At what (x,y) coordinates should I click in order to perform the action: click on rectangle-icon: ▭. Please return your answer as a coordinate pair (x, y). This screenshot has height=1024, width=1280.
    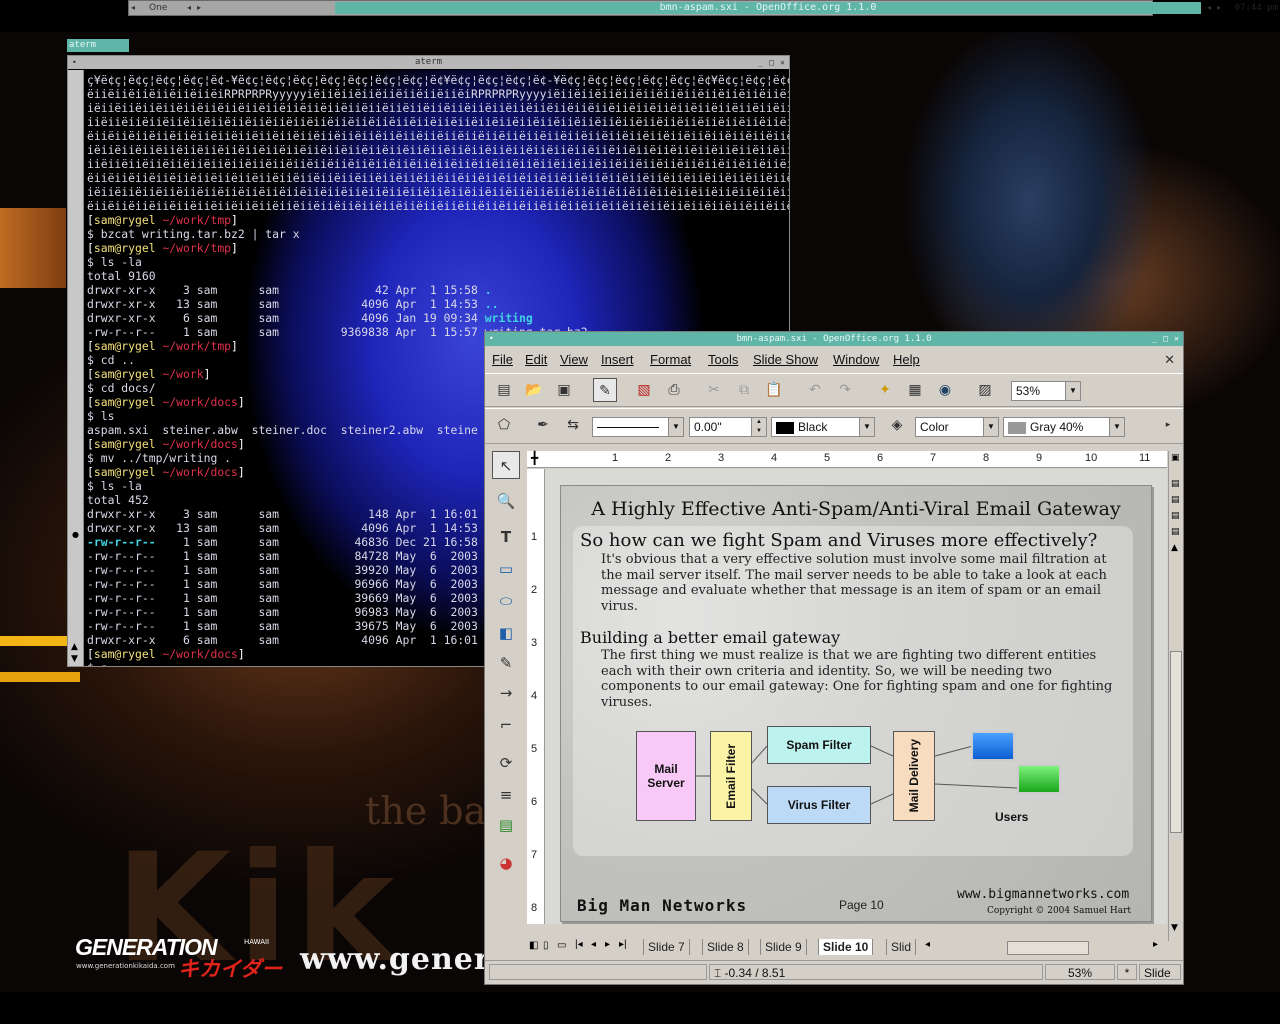
    Looking at the image, I should click on (506, 569).